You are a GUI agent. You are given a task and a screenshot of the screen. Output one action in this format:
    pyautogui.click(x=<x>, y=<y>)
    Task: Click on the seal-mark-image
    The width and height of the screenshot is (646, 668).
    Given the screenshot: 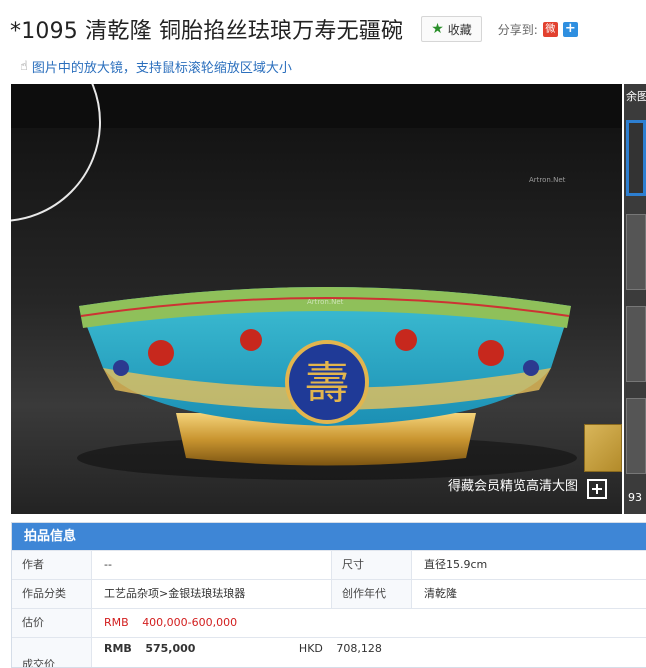 What is the action you would take?
    pyautogui.click(x=603, y=448)
    